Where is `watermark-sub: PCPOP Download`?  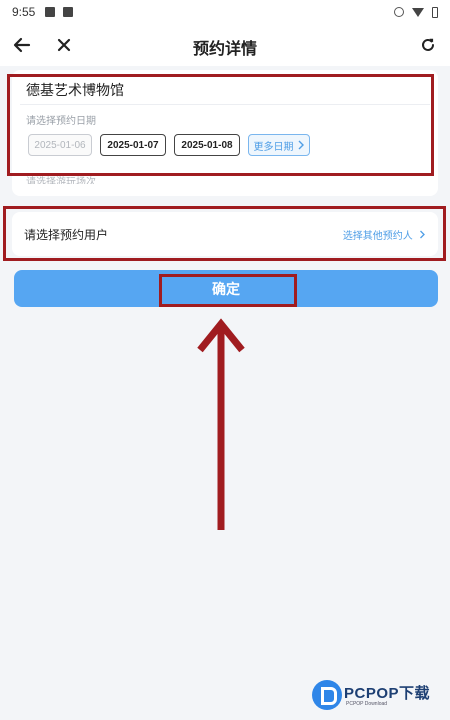 watermark-sub: PCPOP Download is located at coordinates (367, 704).